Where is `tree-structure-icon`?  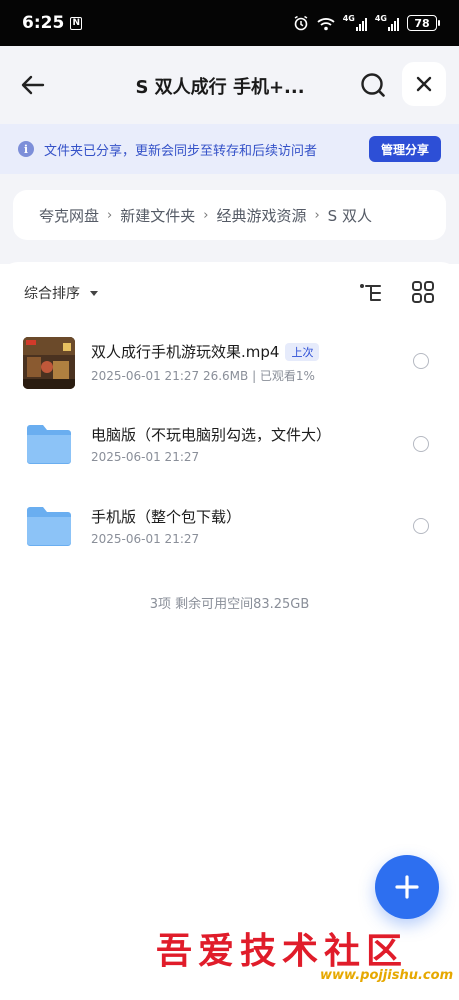 tree-structure-icon is located at coordinates (370, 292).